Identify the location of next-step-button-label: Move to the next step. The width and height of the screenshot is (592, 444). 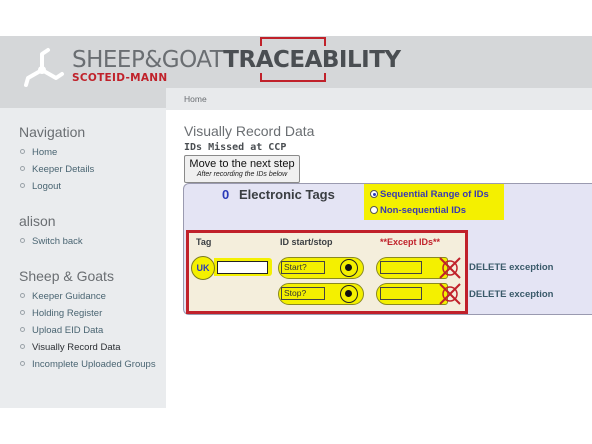
(242, 164).